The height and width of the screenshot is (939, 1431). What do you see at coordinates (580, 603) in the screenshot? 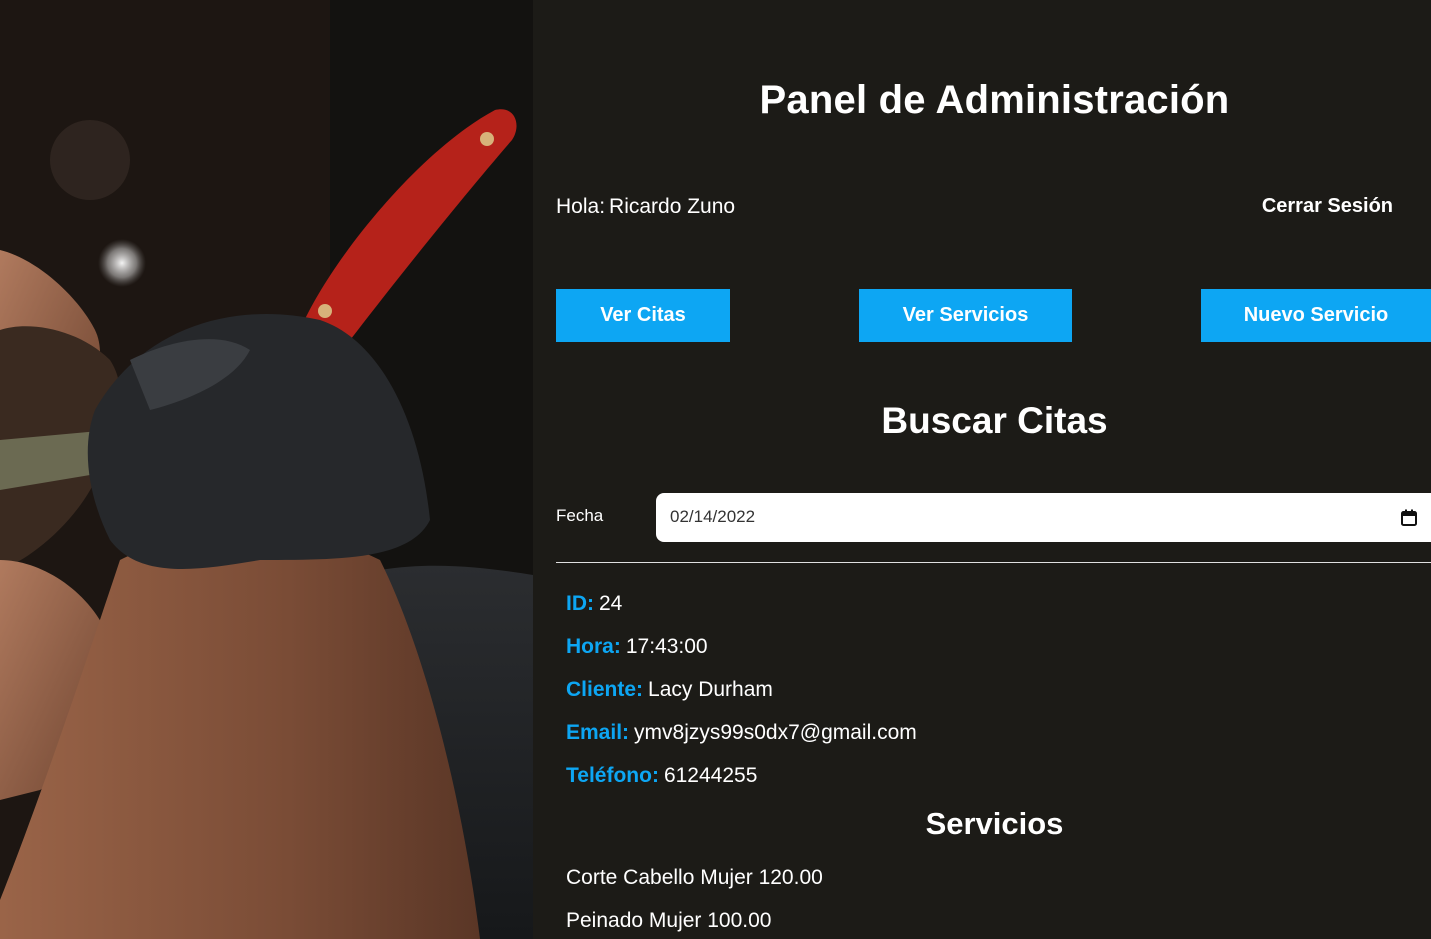
I see `id-label: ID:` at bounding box center [580, 603].